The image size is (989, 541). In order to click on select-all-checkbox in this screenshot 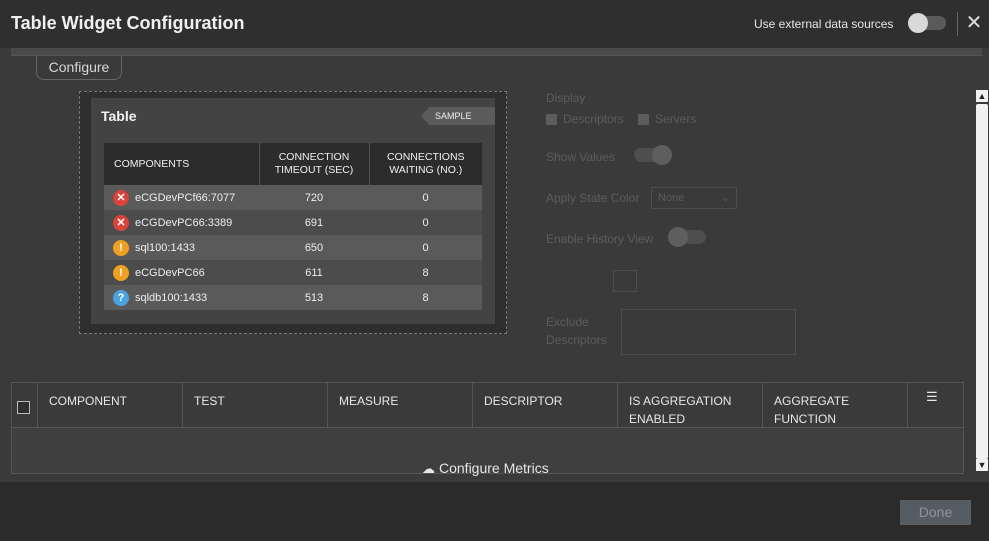, I will do `click(23, 407)`.